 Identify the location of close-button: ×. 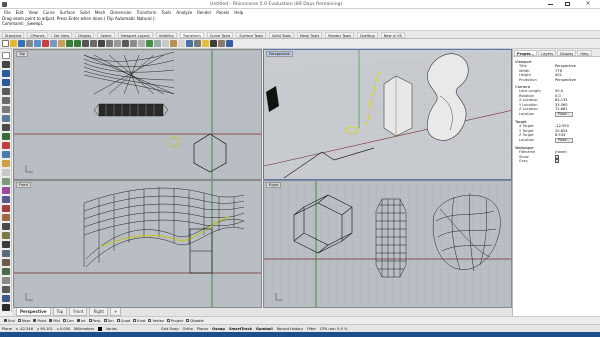
(588, 4).